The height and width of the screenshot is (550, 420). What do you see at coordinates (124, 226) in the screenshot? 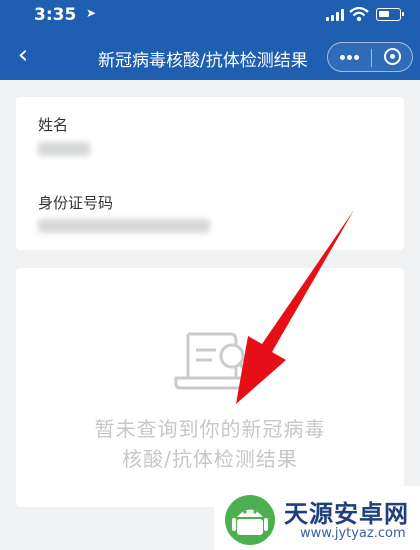
I see `id-number-value-redacted` at bounding box center [124, 226].